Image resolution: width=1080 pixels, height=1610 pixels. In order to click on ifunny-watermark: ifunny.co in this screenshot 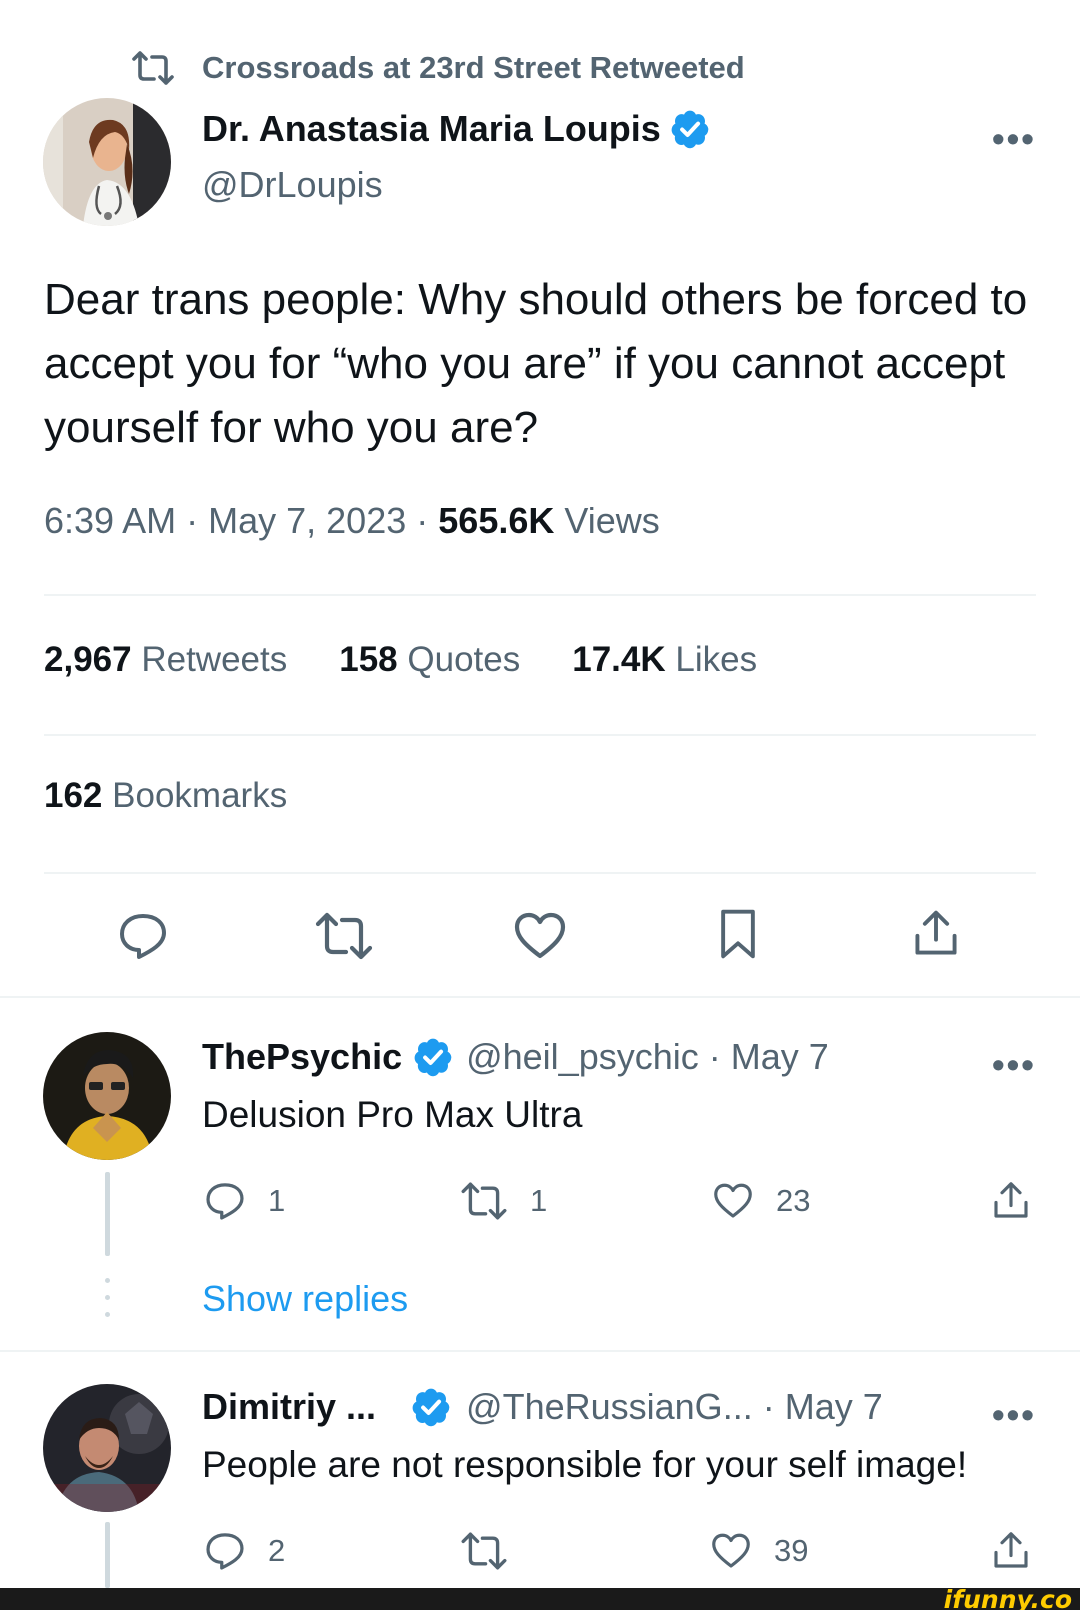, I will do `click(1007, 1597)`.